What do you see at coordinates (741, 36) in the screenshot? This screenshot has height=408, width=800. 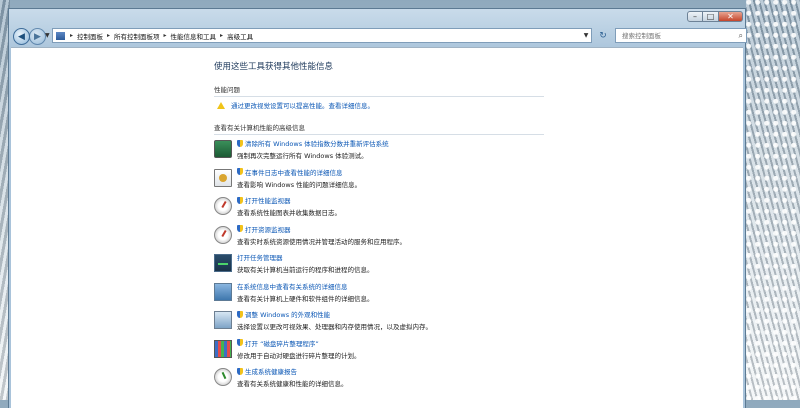 I see `search-icon: ⌕` at bounding box center [741, 36].